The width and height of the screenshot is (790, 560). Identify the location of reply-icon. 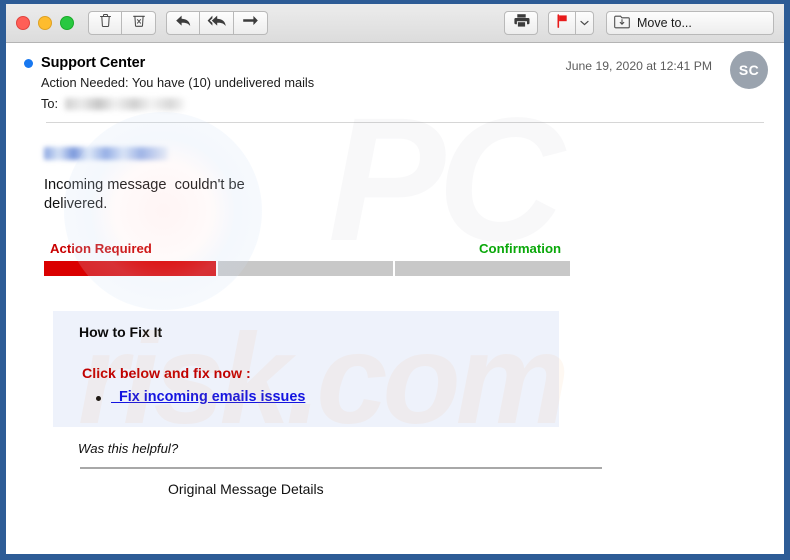
(183, 23).